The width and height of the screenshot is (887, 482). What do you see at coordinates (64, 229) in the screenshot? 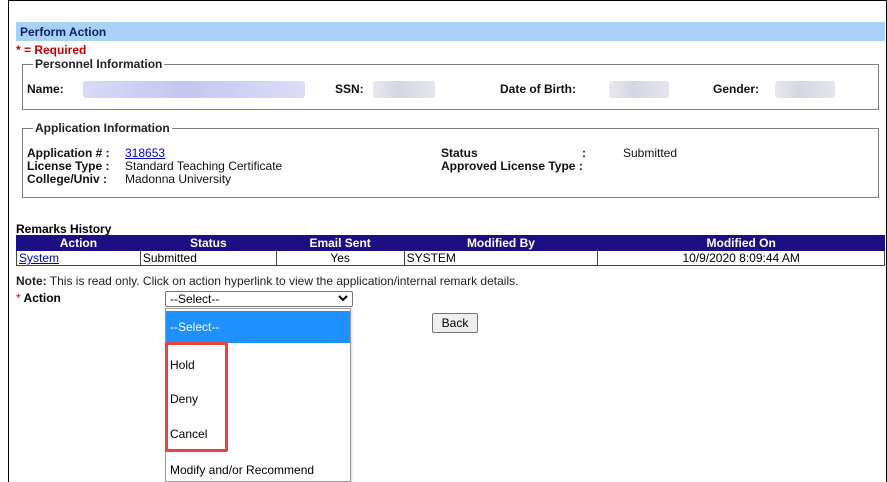
I see `remarks-history-title: Remarks History` at bounding box center [64, 229].